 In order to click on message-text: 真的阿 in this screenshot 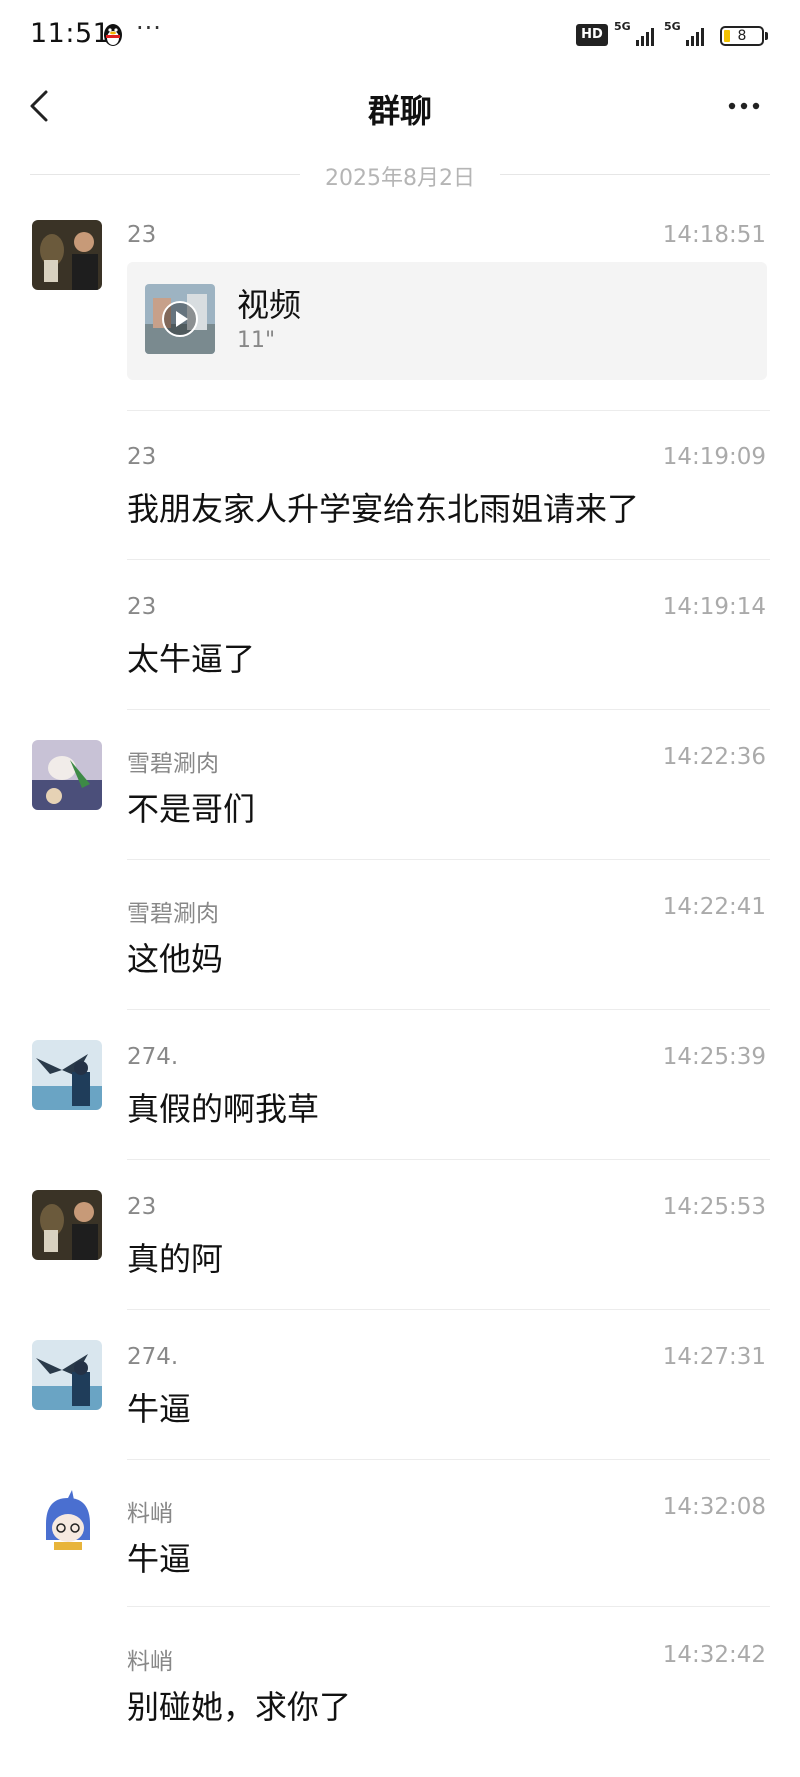, I will do `click(175, 1259)`.